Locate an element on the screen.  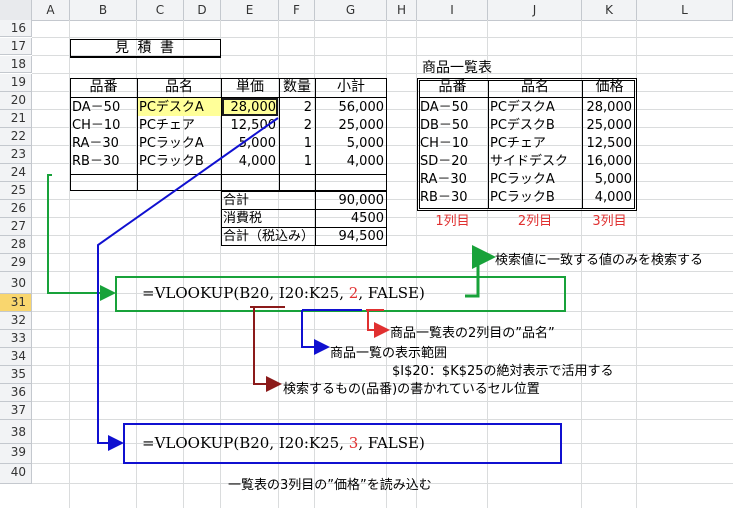
arrow-green-false is located at coordinates (480, 271).